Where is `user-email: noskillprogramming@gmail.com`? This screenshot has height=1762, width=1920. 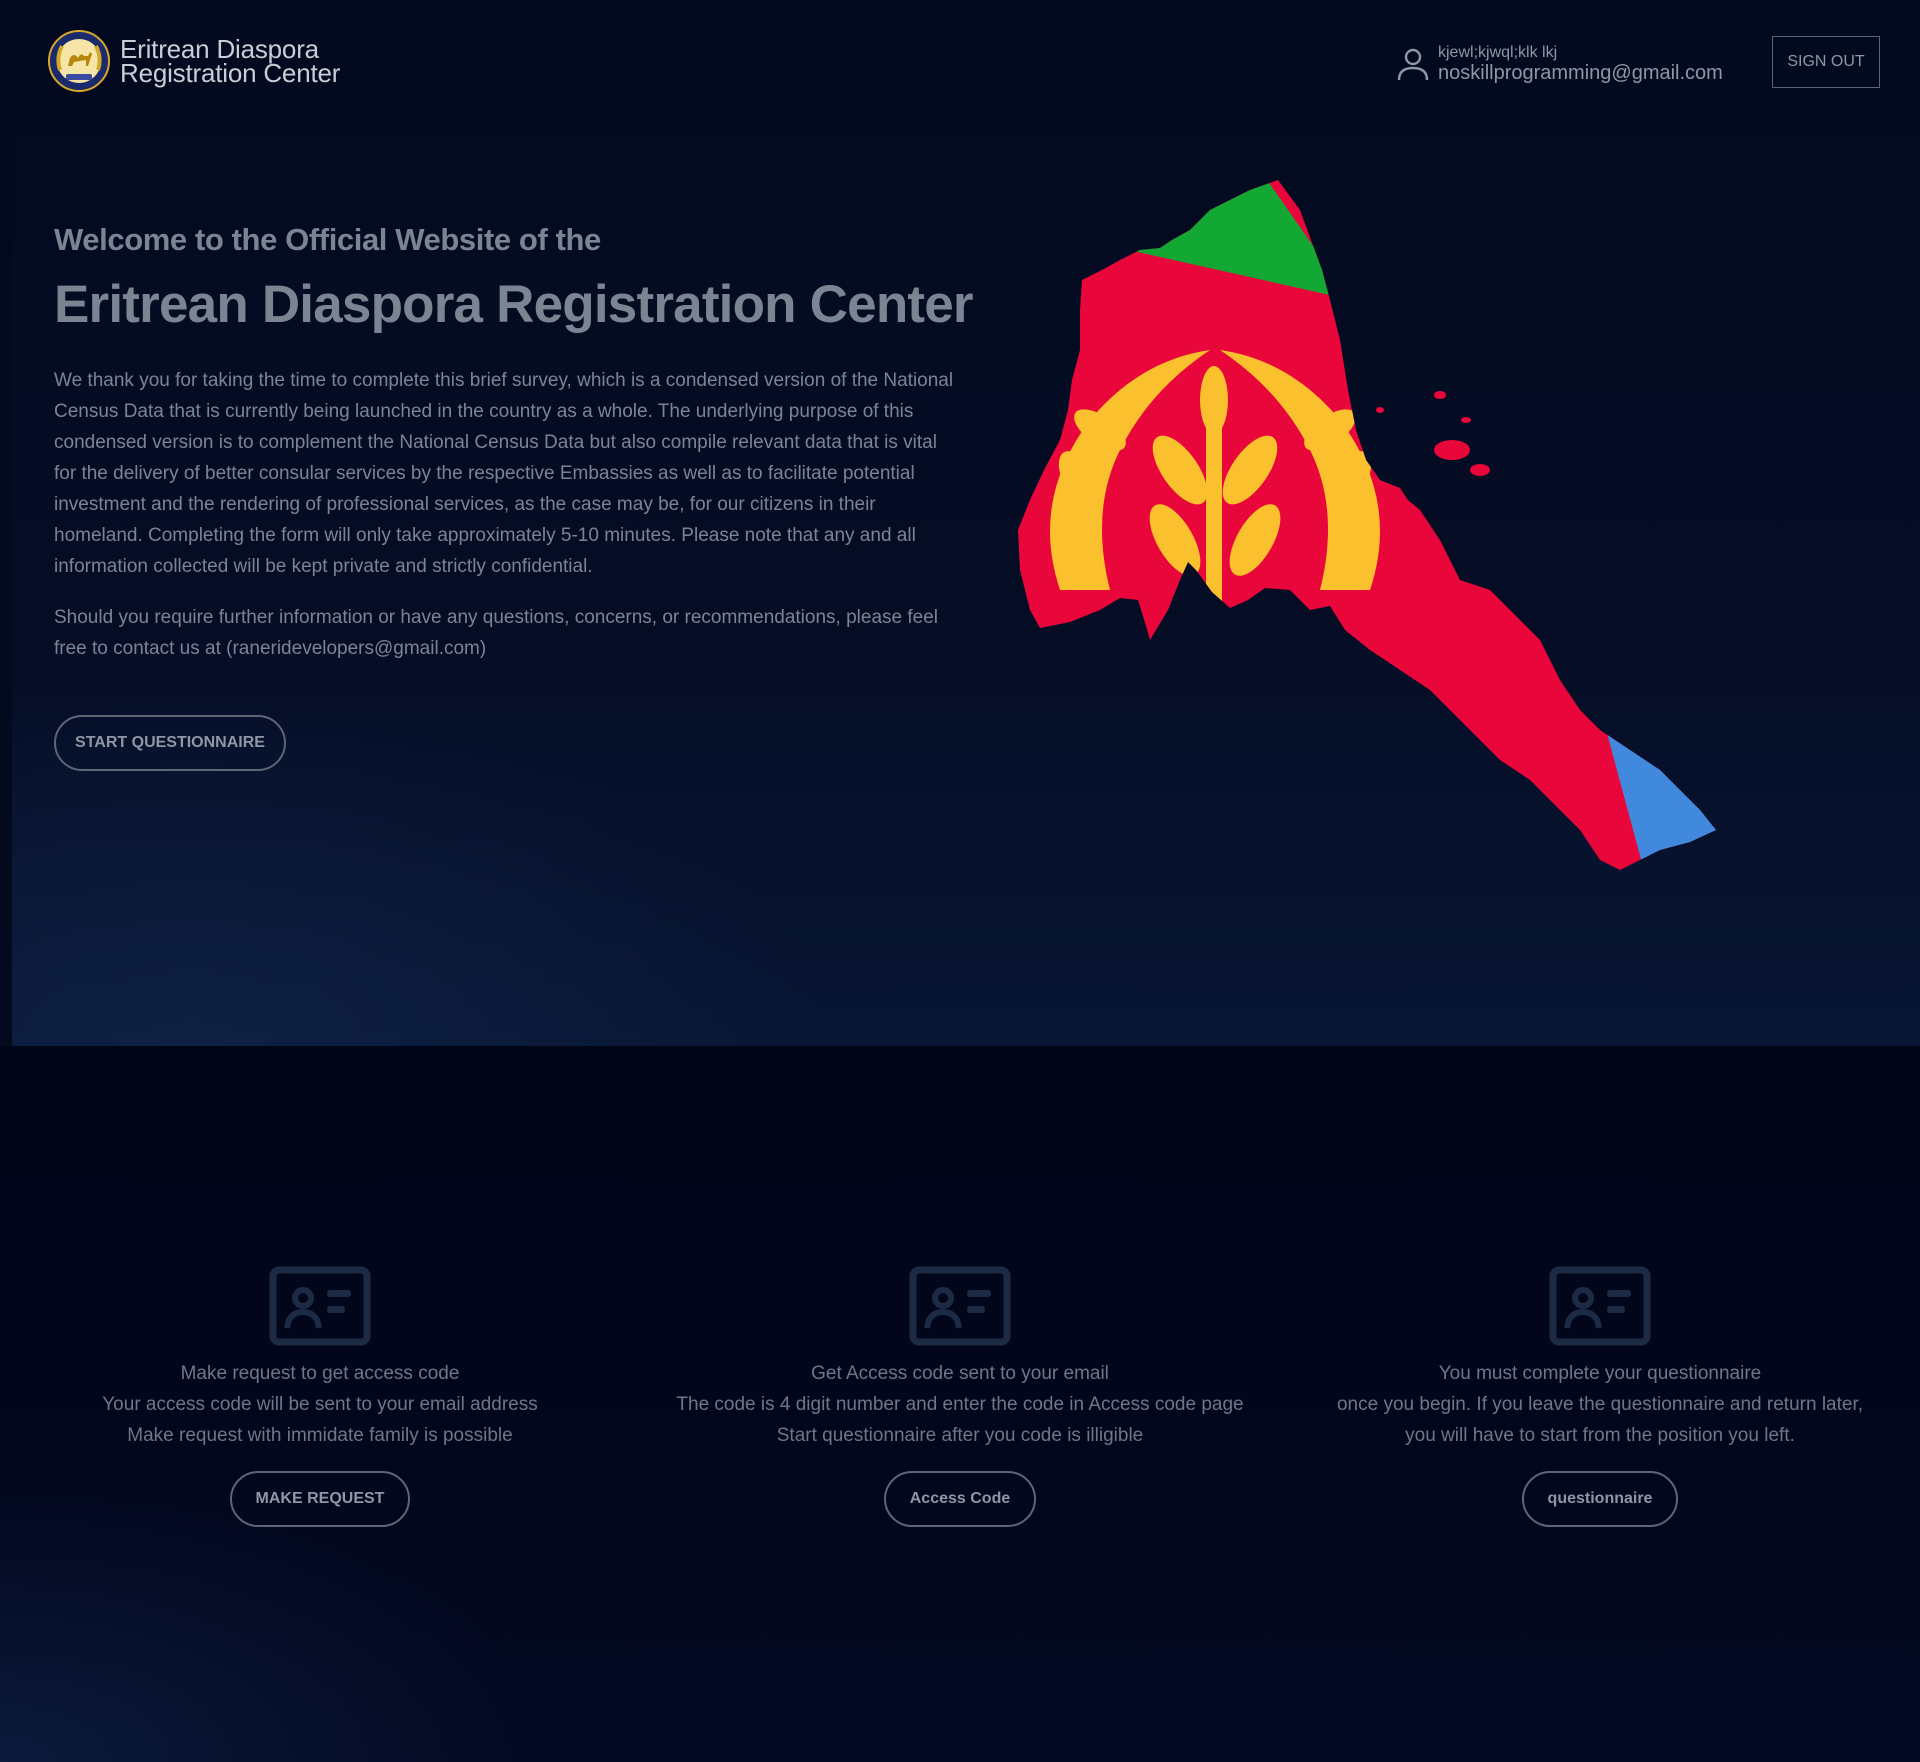
user-email: noskillprogramming@gmail.com is located at coordinates (1580, 73).